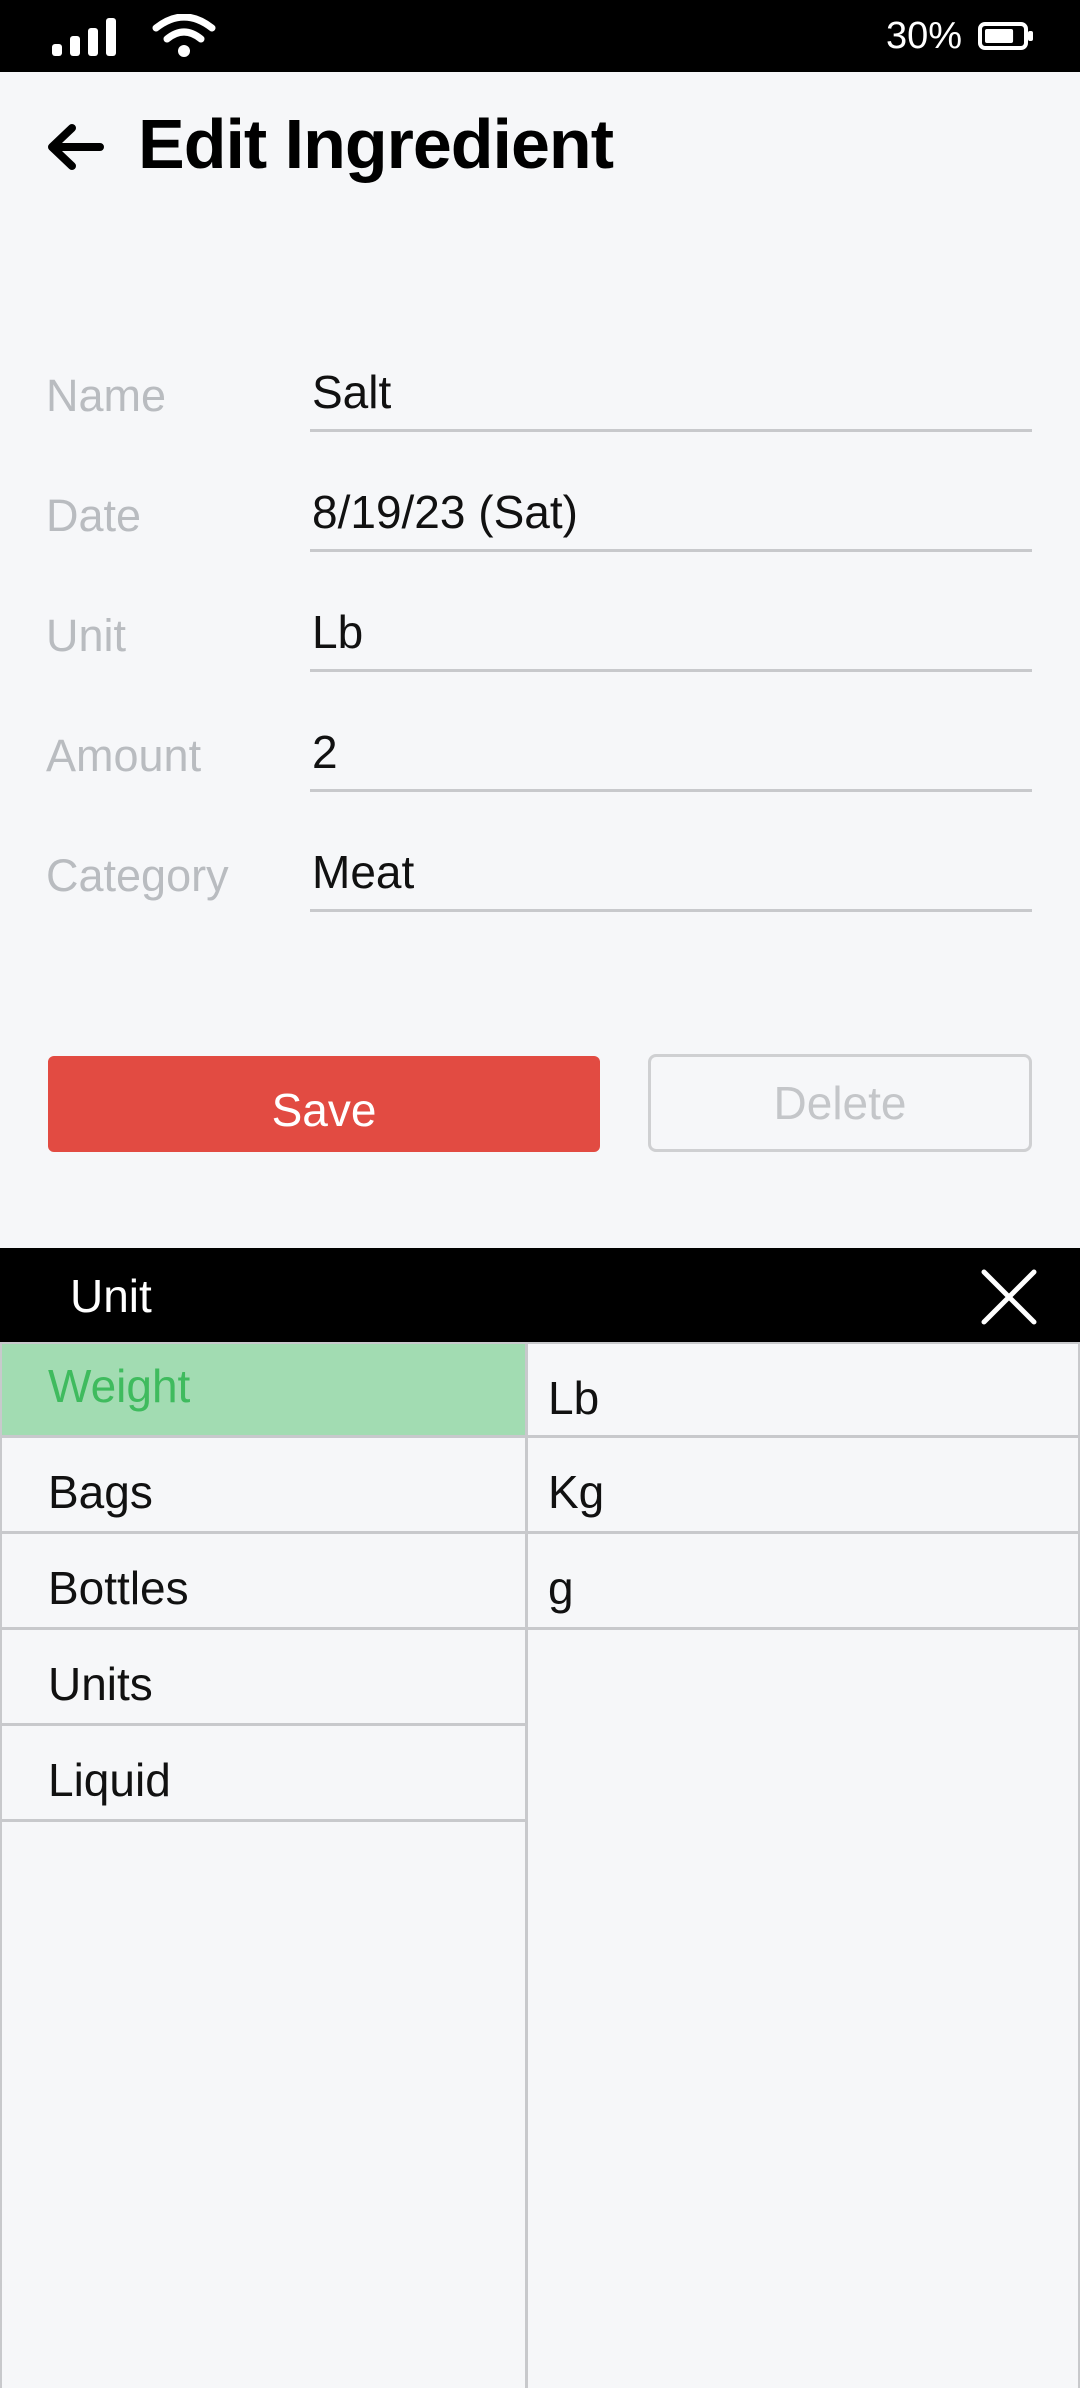 This screenshot has width=1080, height=2388. What do you see at coordinates (119, 1386) in the screenshot?
I see `category-item-label: Weight` at bounding box center [119, 1386].